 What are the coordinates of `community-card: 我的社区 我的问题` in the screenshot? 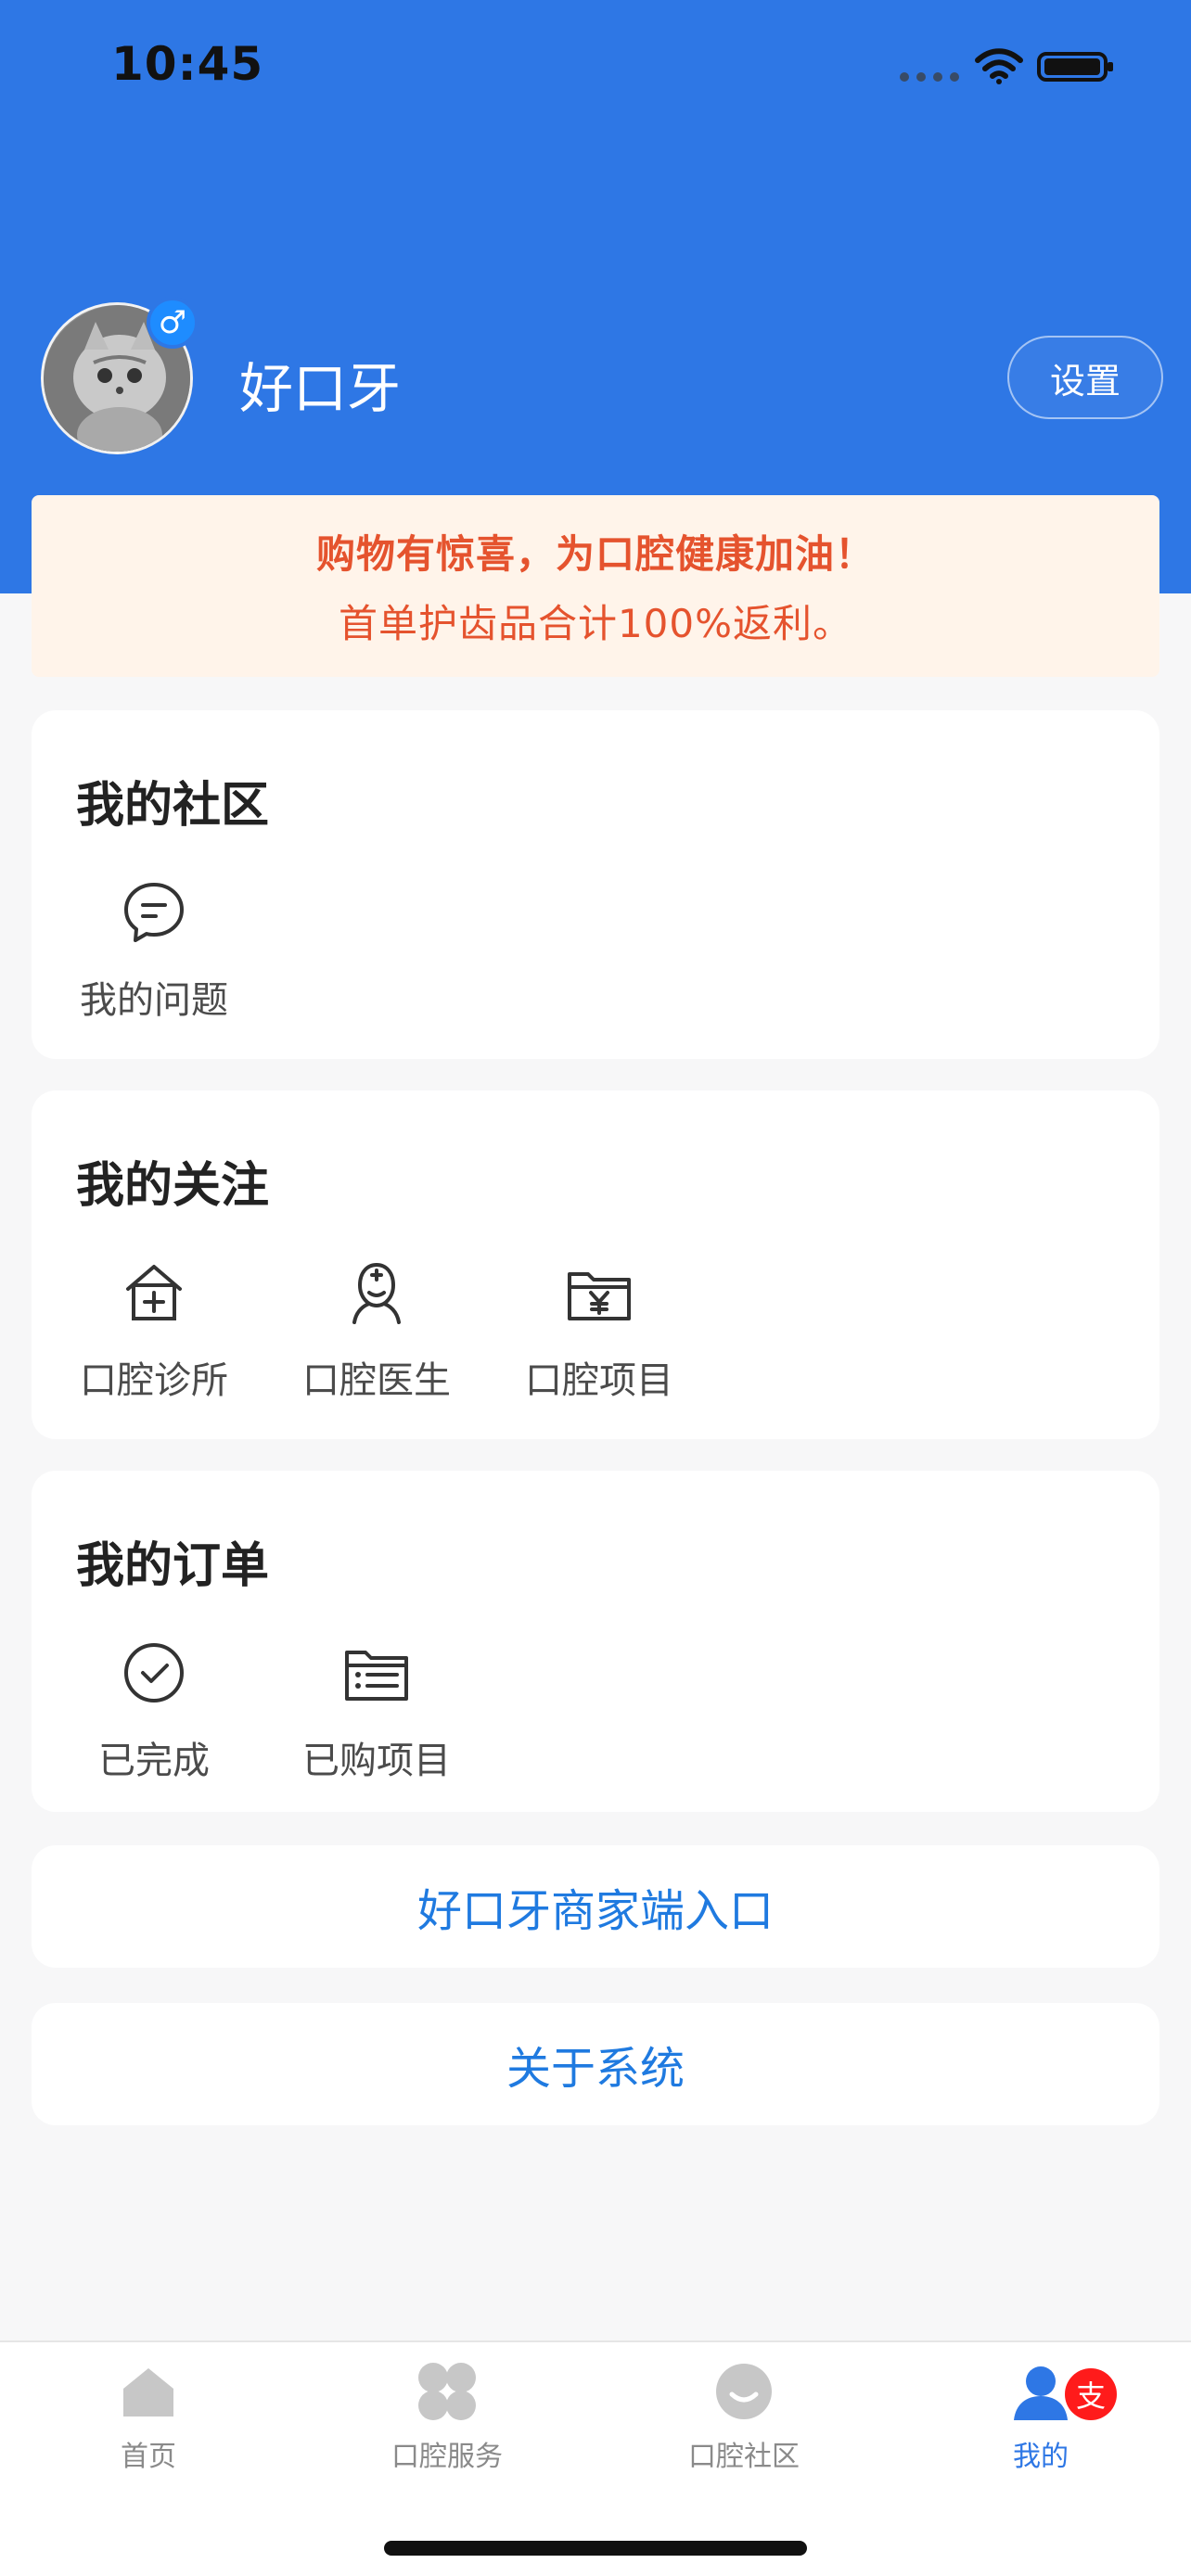 It's located at (595, 884).